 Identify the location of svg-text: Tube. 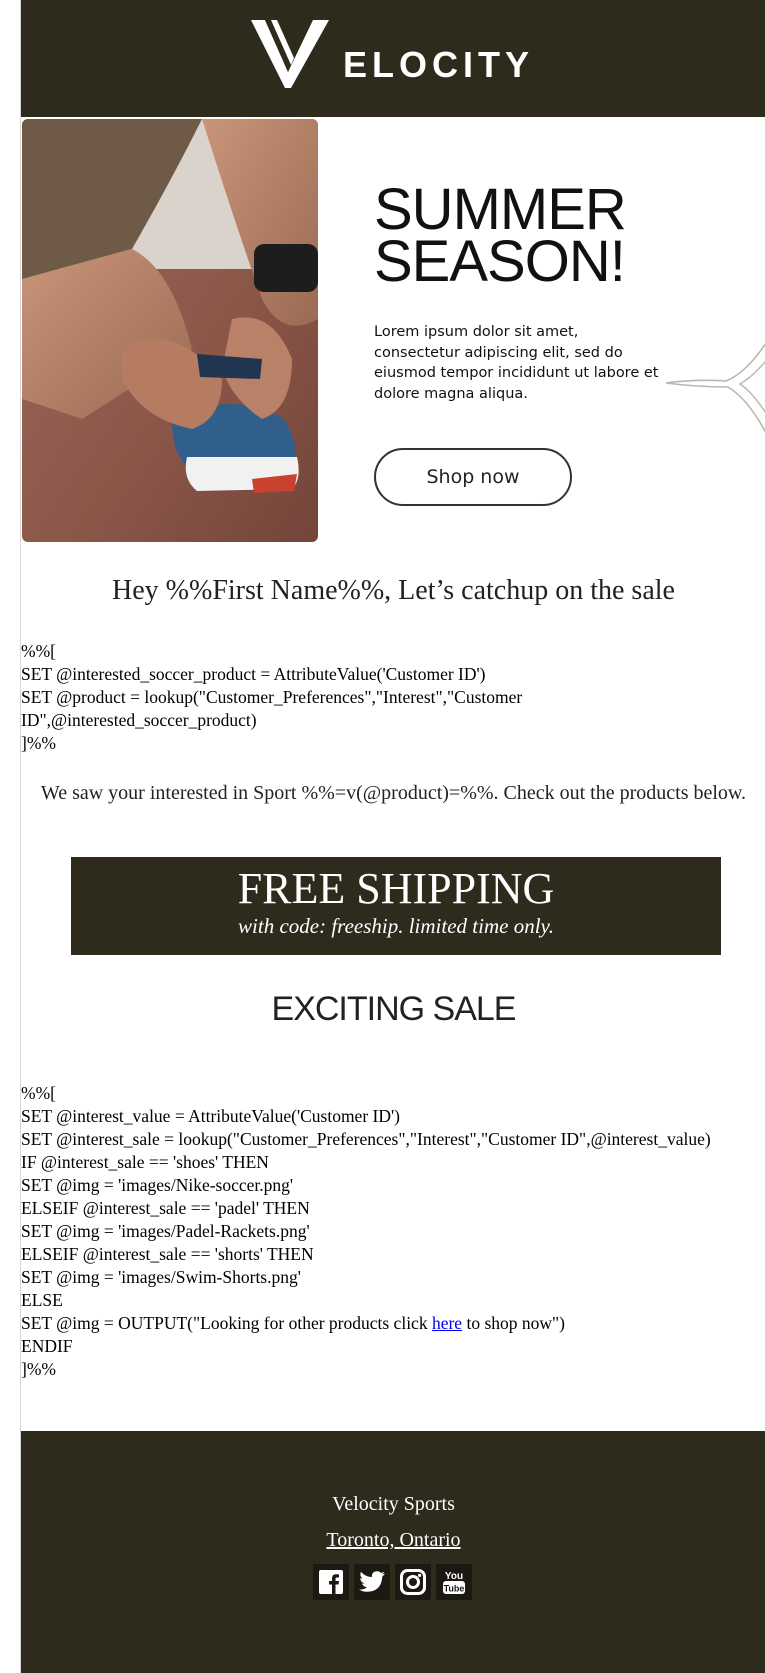
(454, 1589).